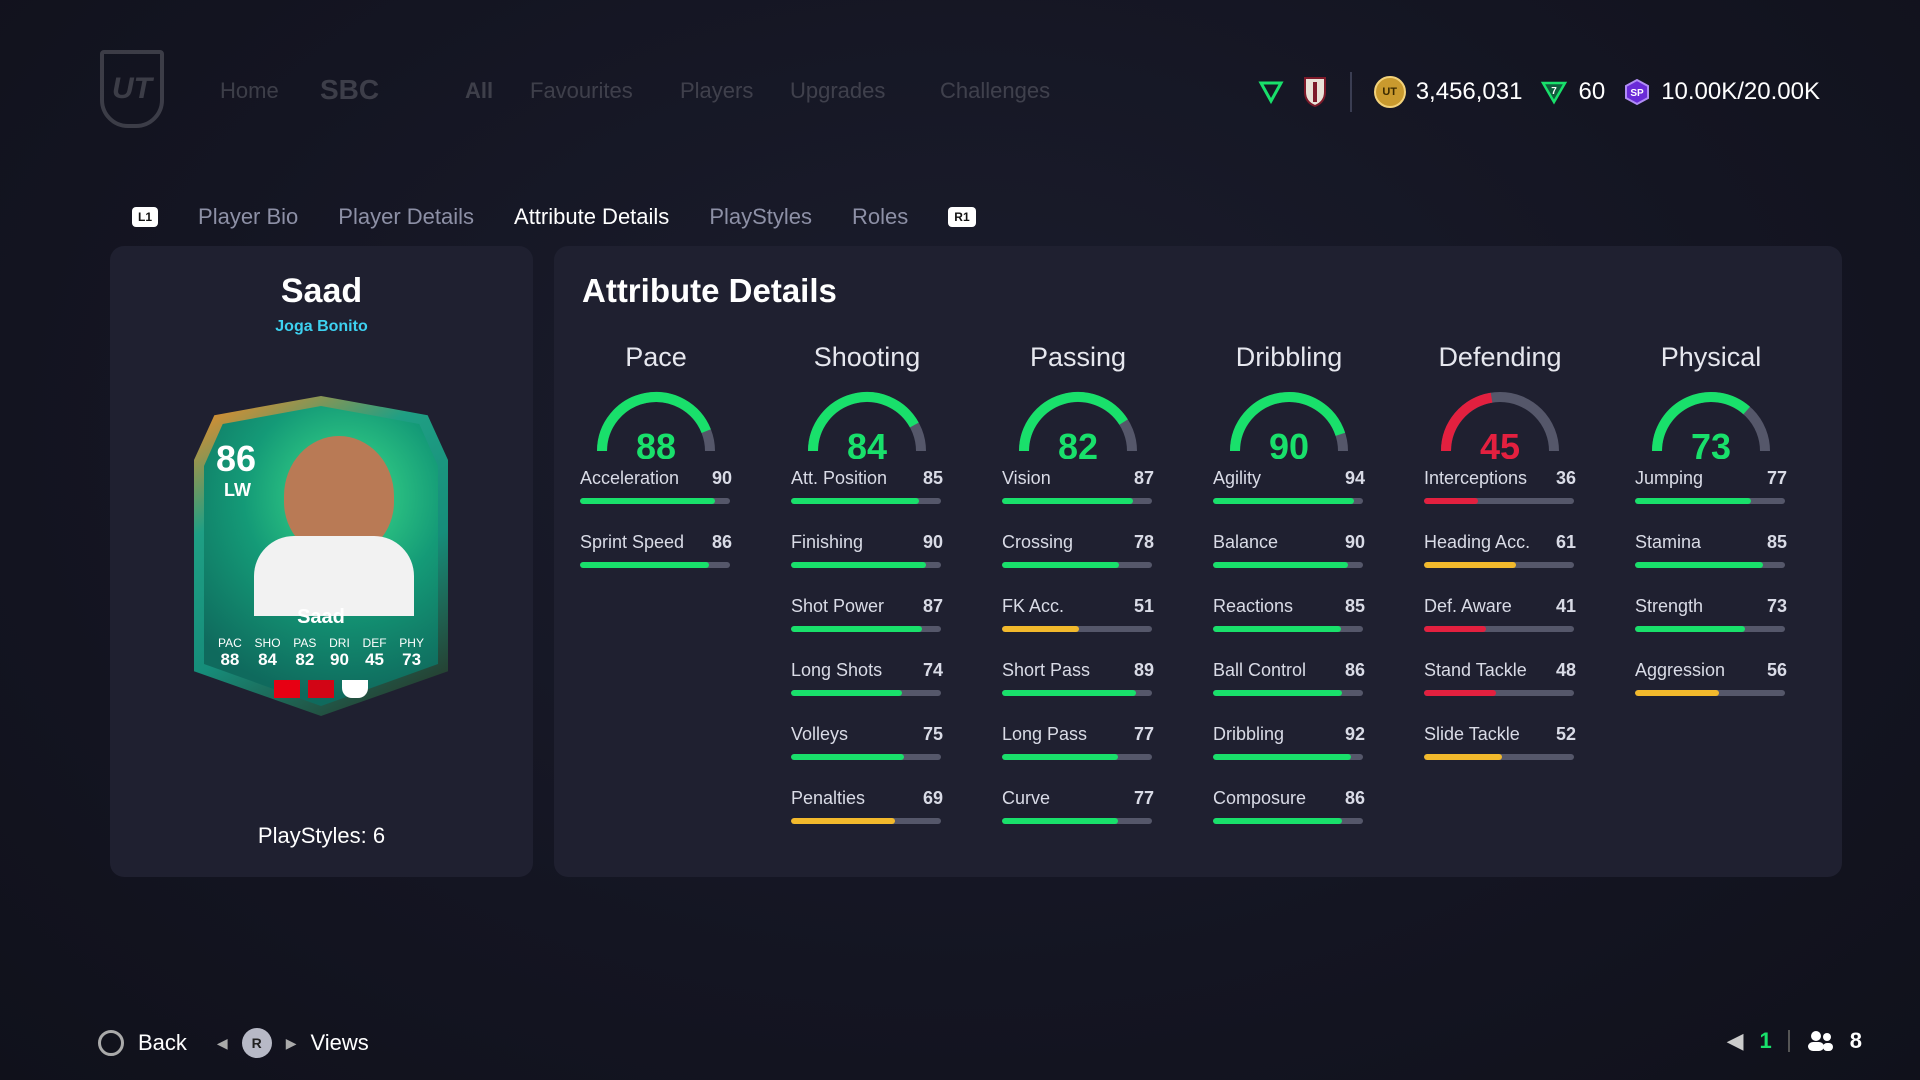 This screenshot has width=1920, height=1080. Describe the element at coordinates (1500, 357) in the screenshot. I see `category-name: Defending` at that location.